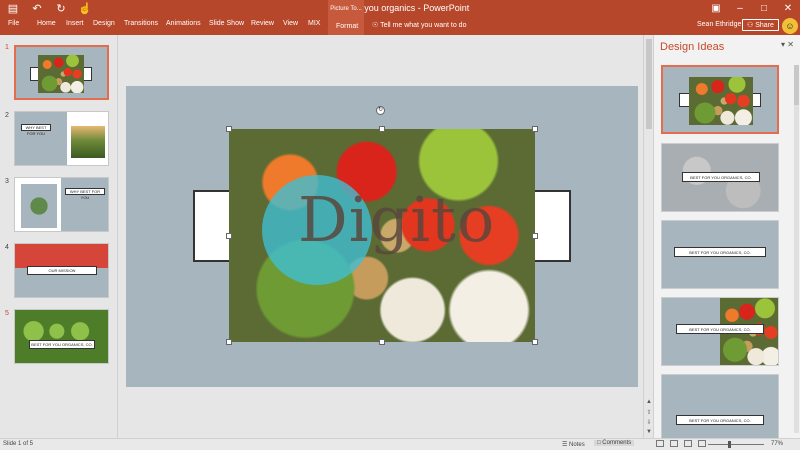  What do you see at coordinates (229, 129) in the screenshot?
I see `resize-handle-nw` at bounding box center [229, 129].